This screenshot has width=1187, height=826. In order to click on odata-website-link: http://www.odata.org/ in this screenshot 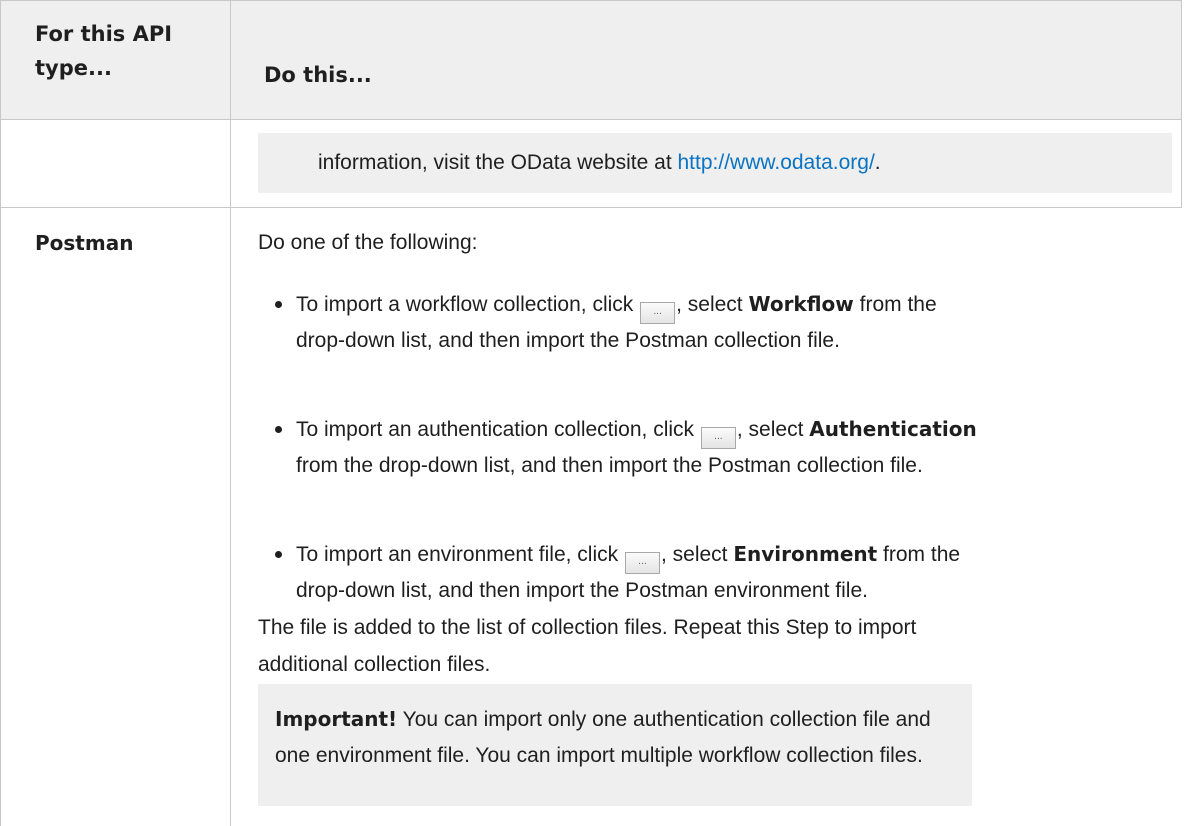, I will do `click(776, 162)`.